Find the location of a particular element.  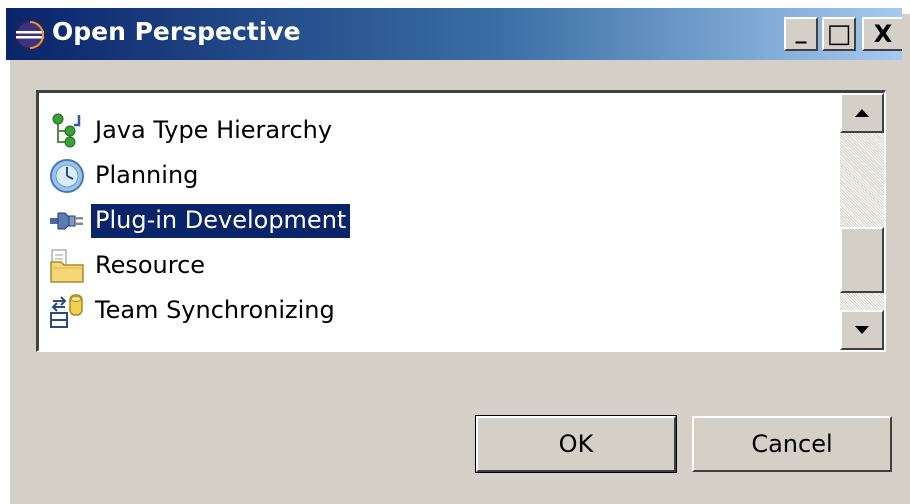

list-item-label: Plug-in Development is located at coordinates (221, 221).